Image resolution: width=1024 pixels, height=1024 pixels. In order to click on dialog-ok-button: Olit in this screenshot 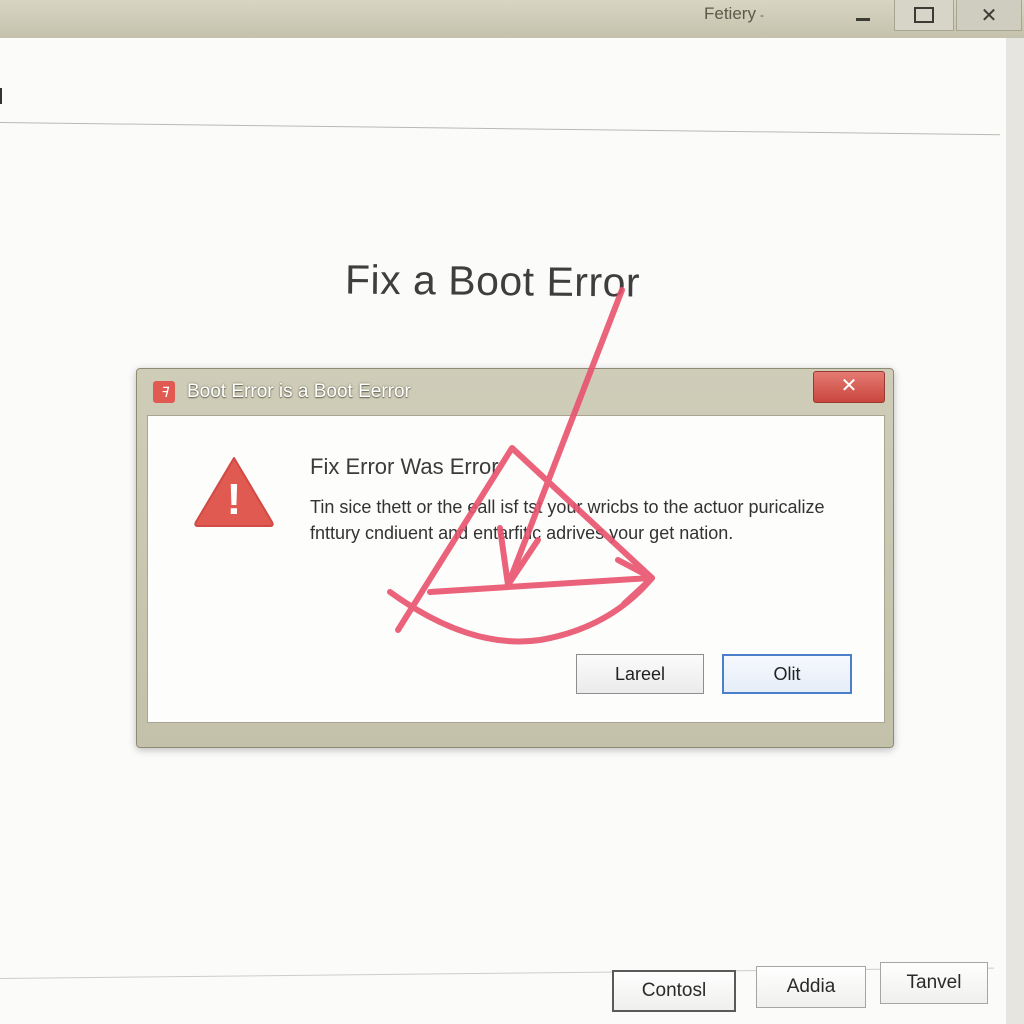, I will do `click(787, 674)`.